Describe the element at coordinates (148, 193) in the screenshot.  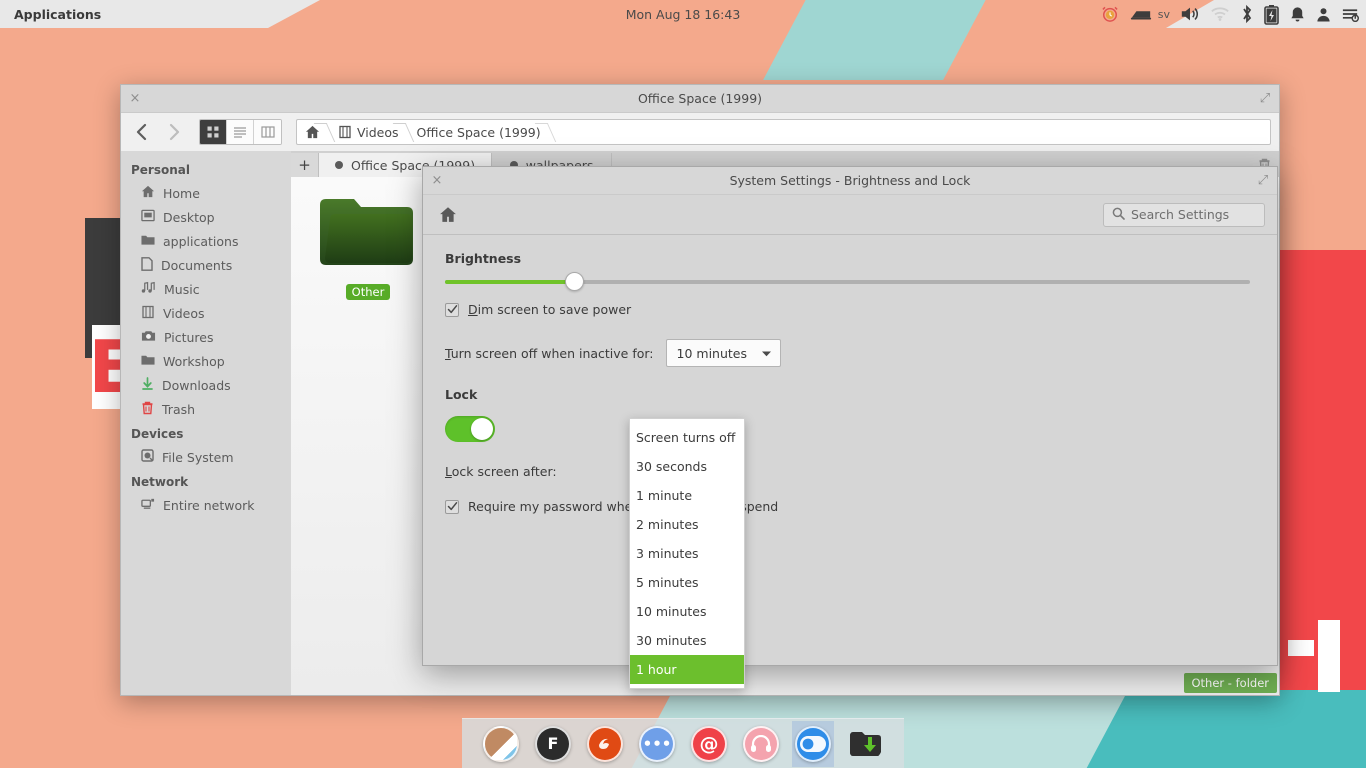
I see `home-icon` at that location.